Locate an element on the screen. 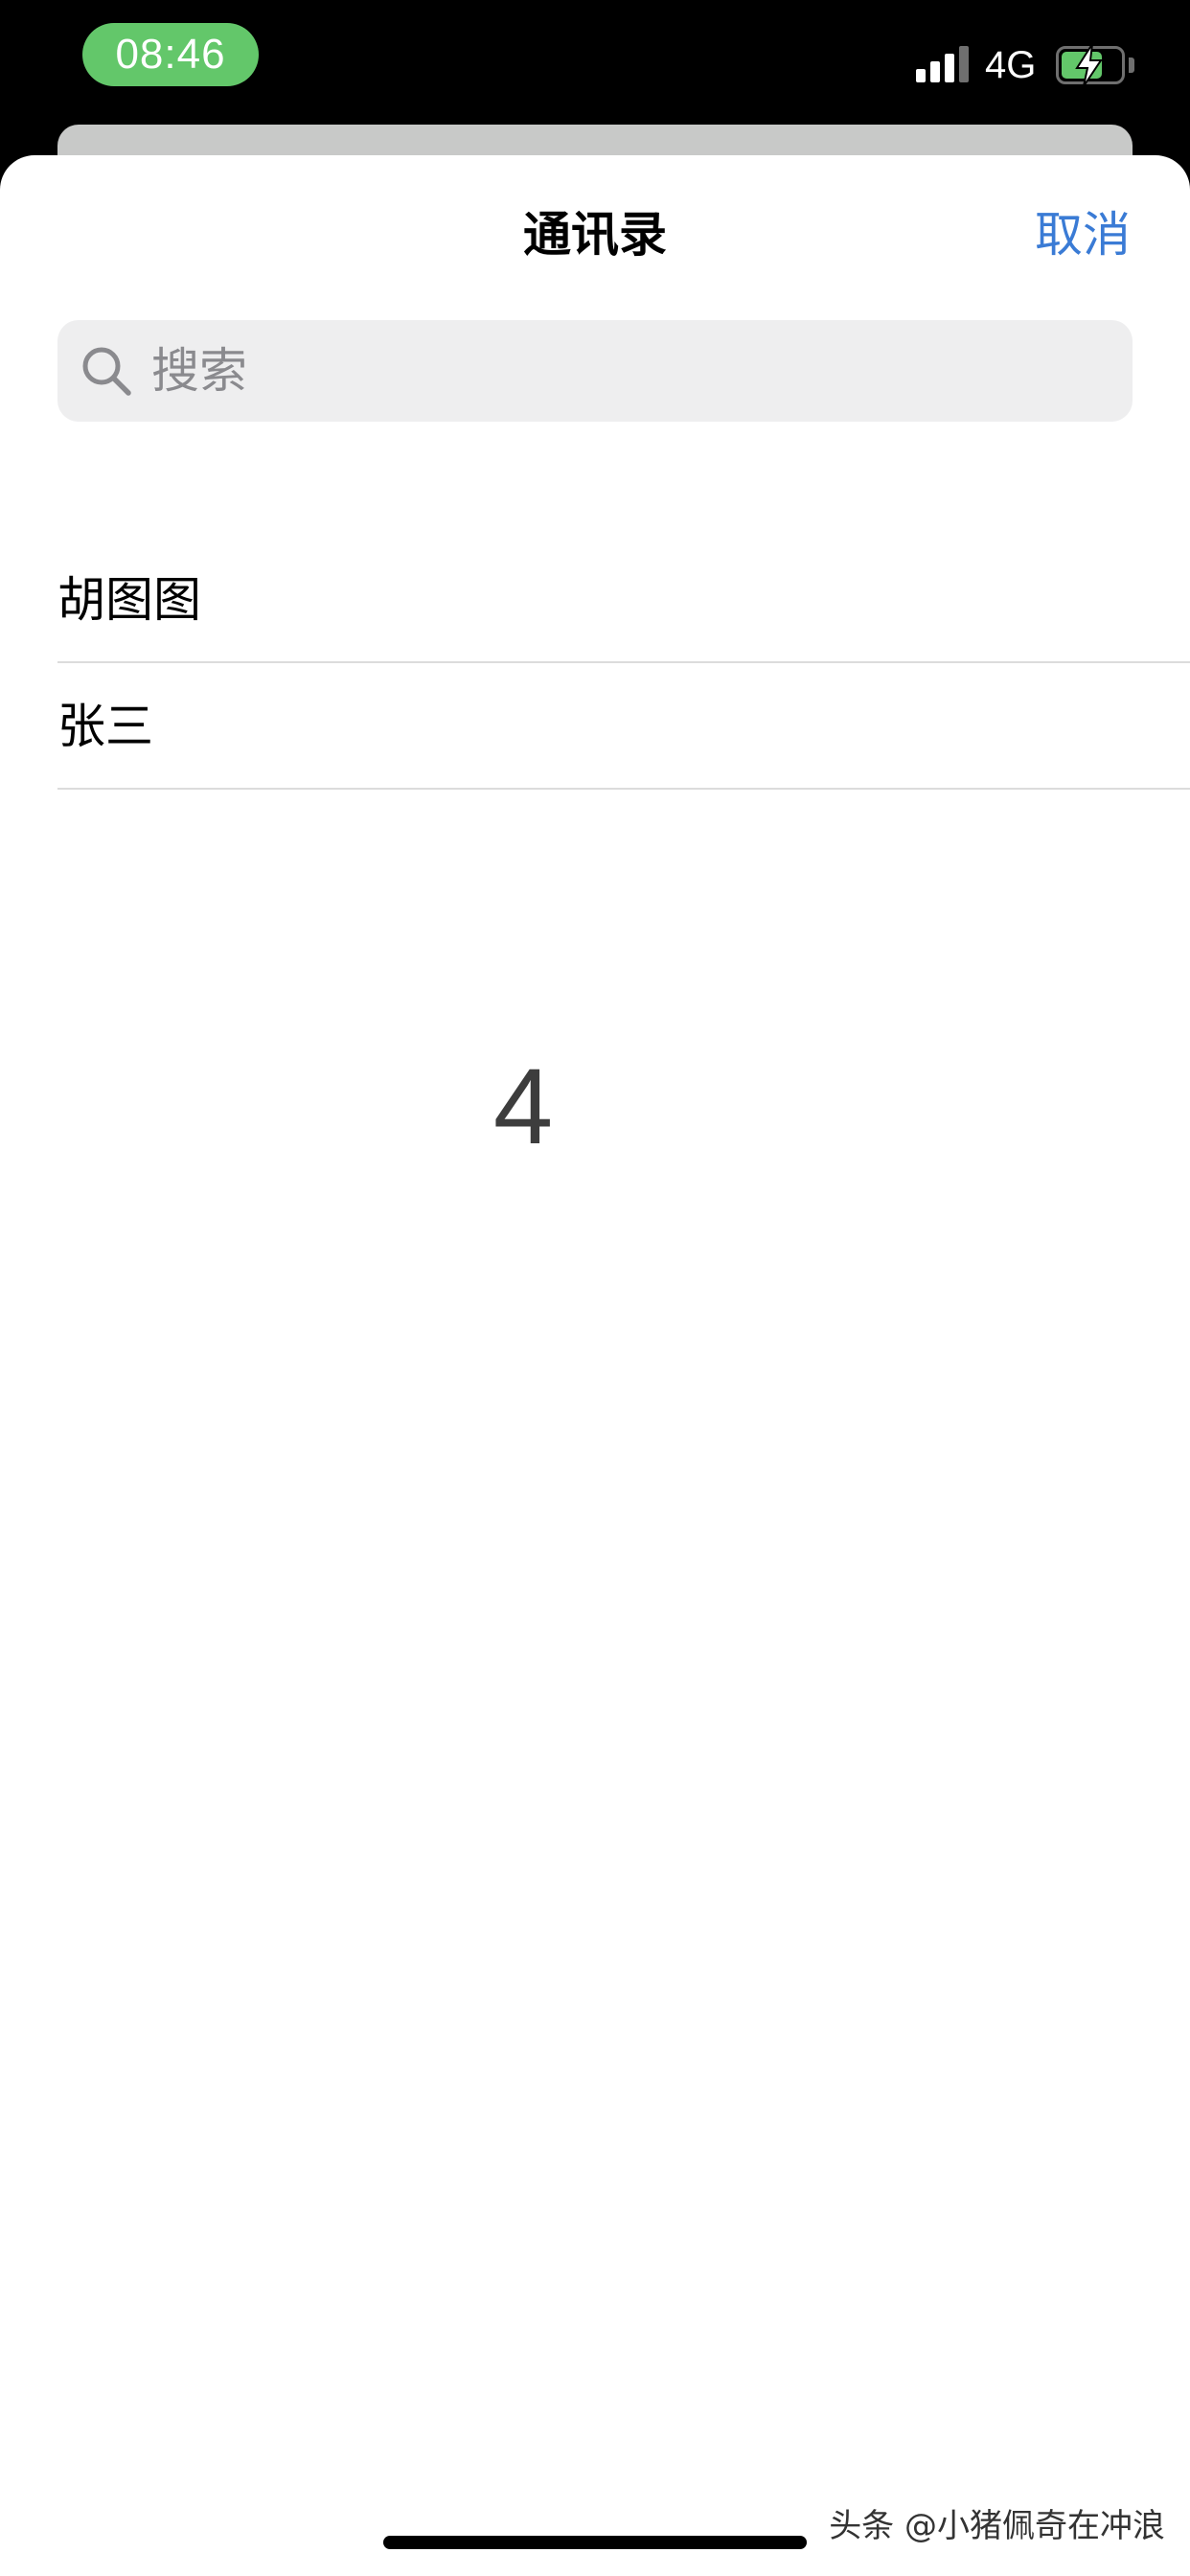 The image size is (1190, 2576). overlay-number: 4 is located at coordinates (523, 1106).